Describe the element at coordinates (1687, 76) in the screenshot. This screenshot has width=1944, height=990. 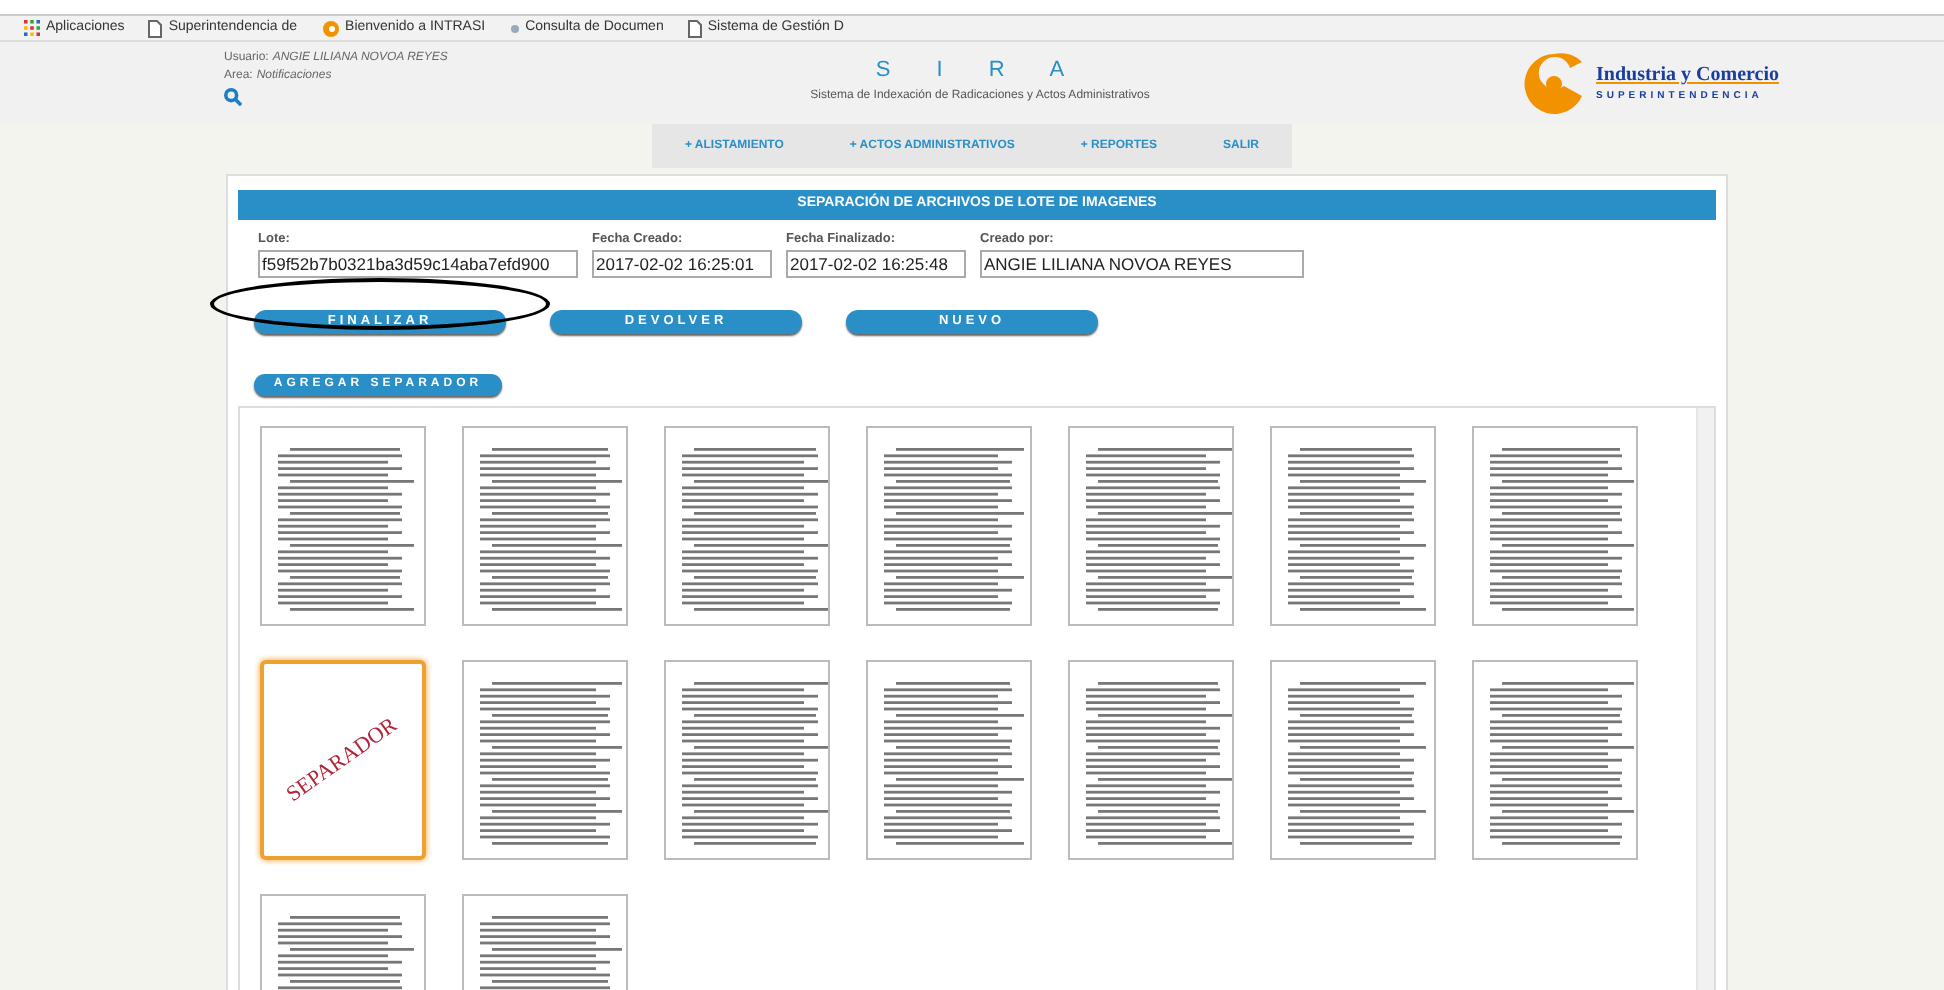
I see `logo-title: Industria y Comercio` at that location.